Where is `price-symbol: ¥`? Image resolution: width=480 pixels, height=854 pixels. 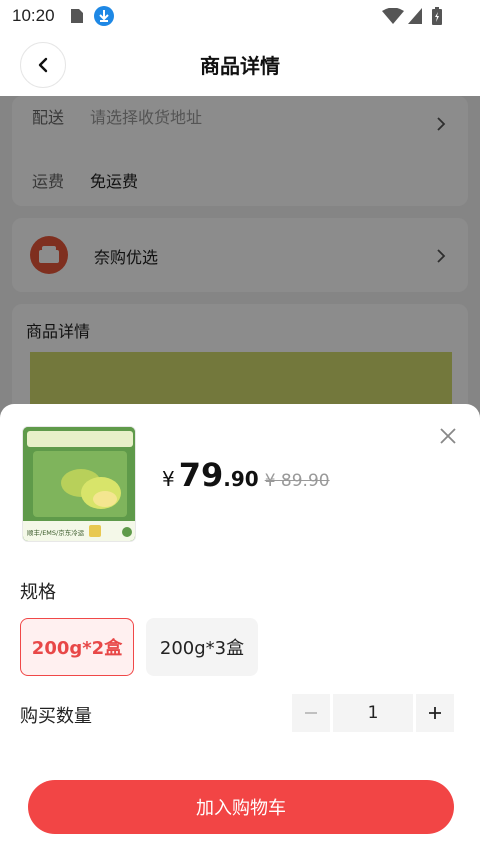
price-symbol: ¥ is located at coordinates (168, 479).